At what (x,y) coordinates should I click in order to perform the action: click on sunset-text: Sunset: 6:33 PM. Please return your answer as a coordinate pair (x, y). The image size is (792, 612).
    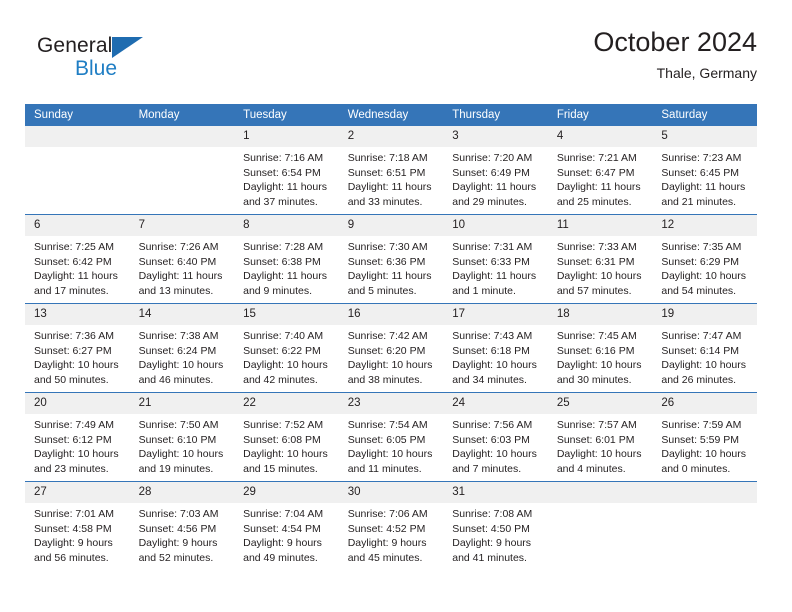
    Looking at the image, I should click on (491, 261).